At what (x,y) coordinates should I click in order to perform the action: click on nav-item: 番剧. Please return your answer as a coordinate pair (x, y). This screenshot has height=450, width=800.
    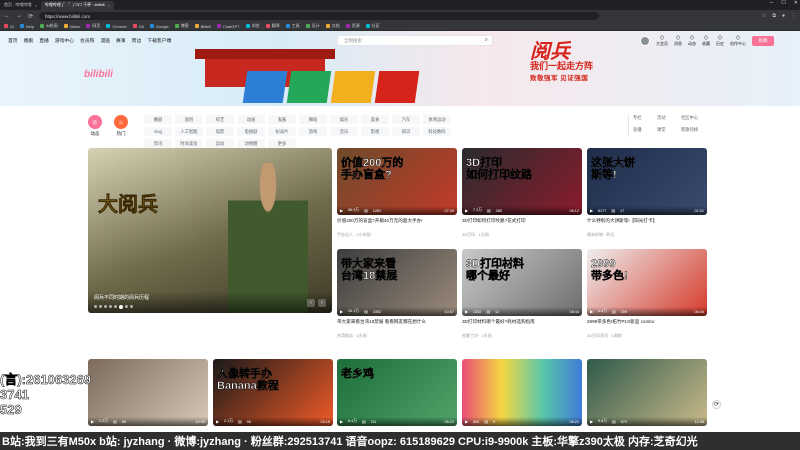
    Looking at the image, I should click on (29, 40).